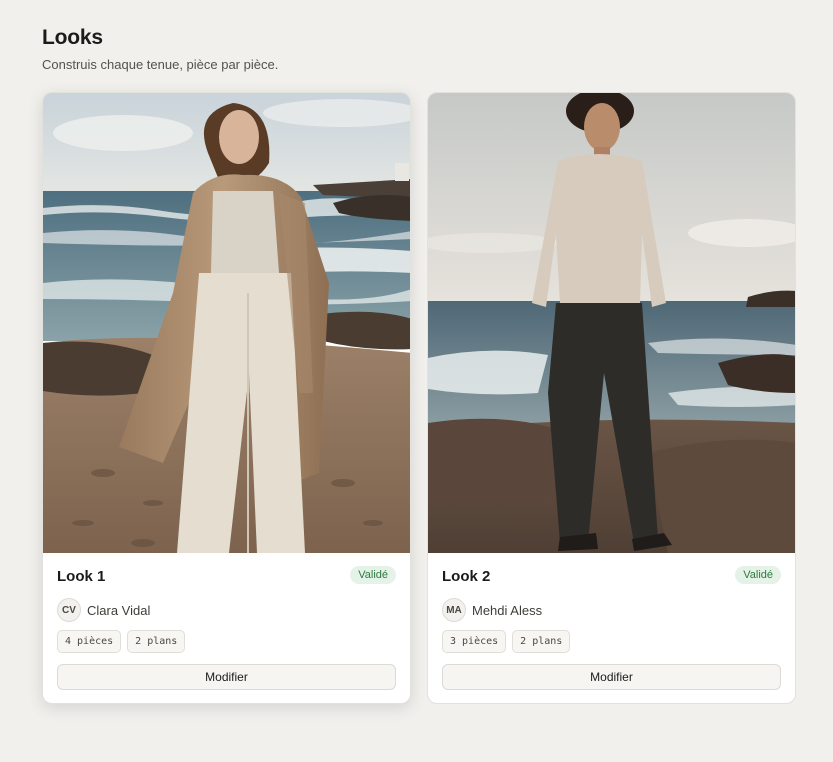  I want to click on avatar: CV, so click(69, 610).